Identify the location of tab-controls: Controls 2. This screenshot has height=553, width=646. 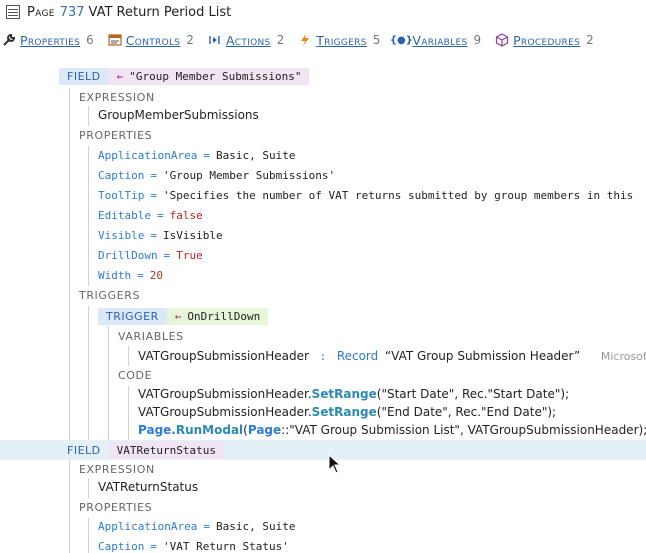
(151, 40).